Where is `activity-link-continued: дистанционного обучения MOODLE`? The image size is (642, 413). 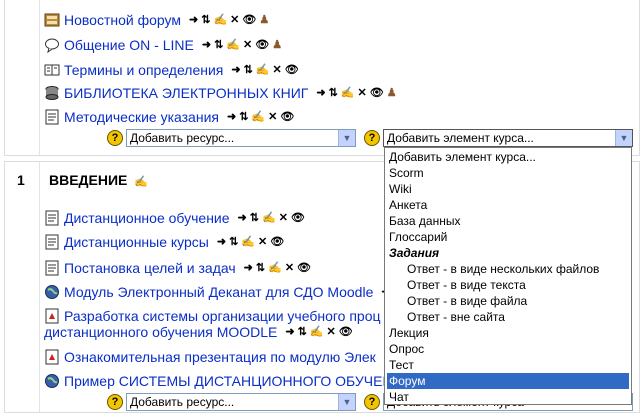
activity-link-continued: дистанционного обучения MOODLE is located at coordinates (160, 332).